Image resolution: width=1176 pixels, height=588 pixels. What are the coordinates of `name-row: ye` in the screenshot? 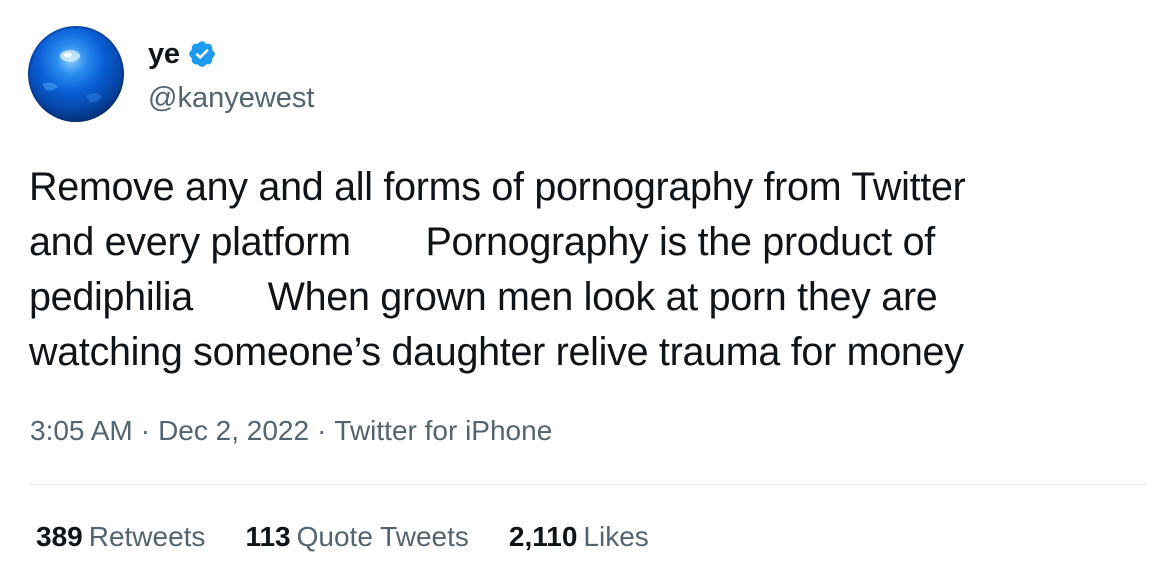 It's located at (231, 54).